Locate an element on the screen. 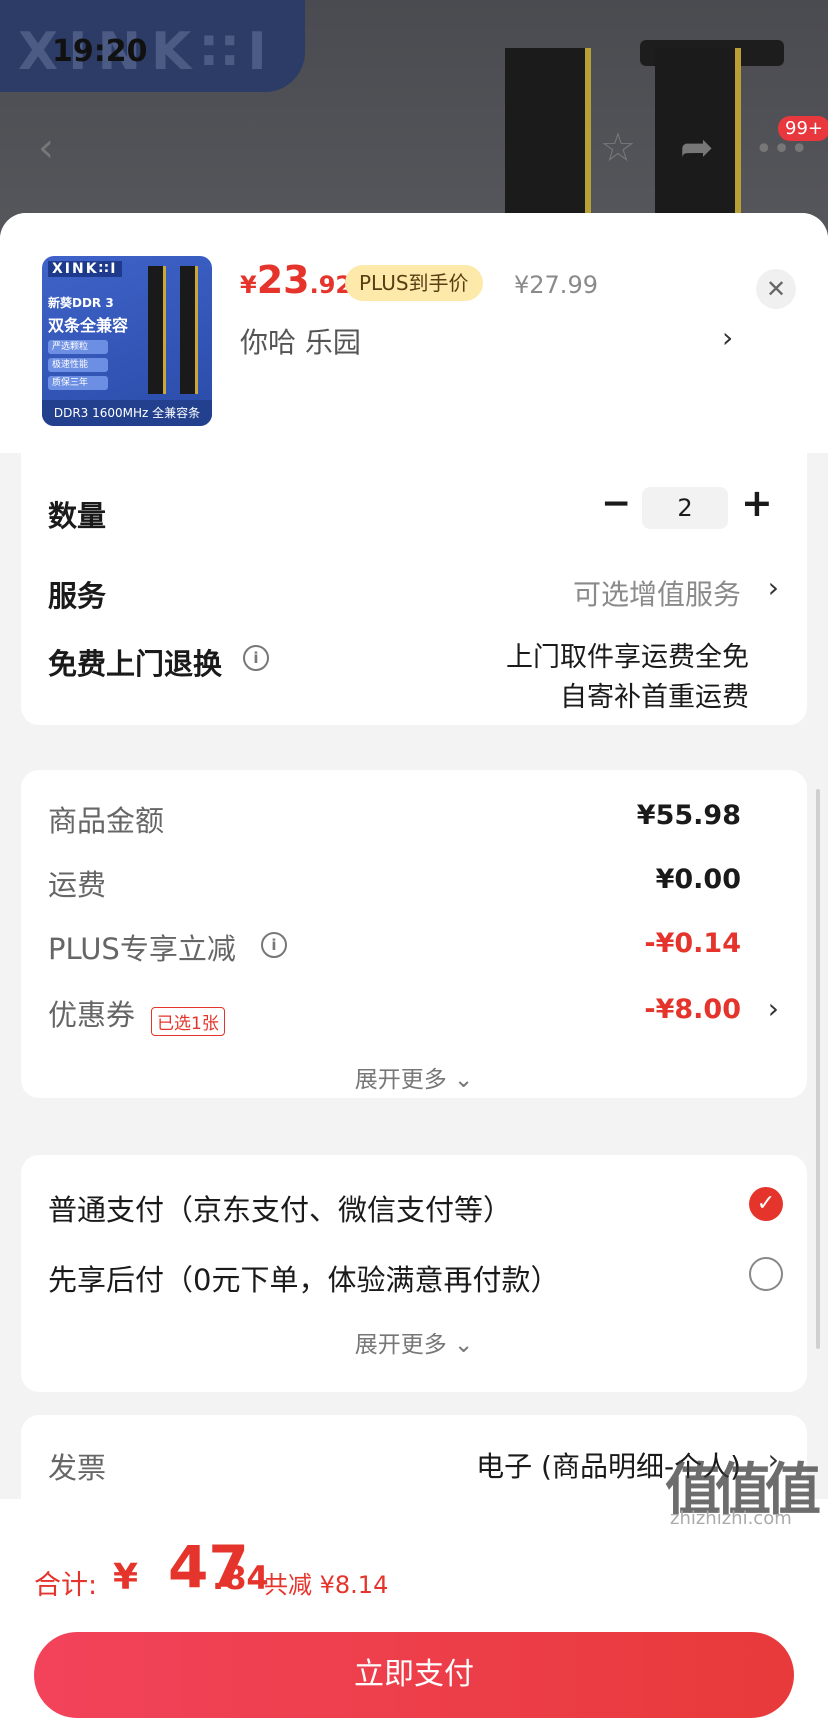 The width and height of the screenshot is (828, 1734). plus-info-icon: i is located at coordinates (274, 945).